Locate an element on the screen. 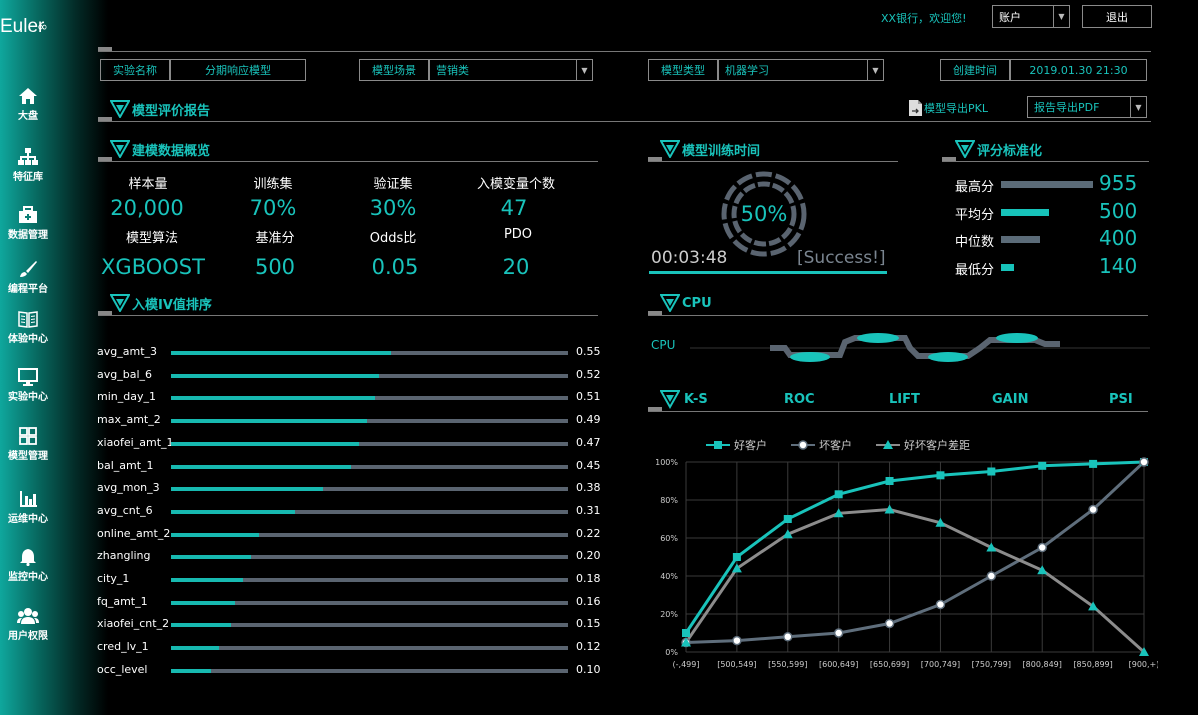  export-pkl-button: 模型导出PKL is located at coordinates (948, 108).